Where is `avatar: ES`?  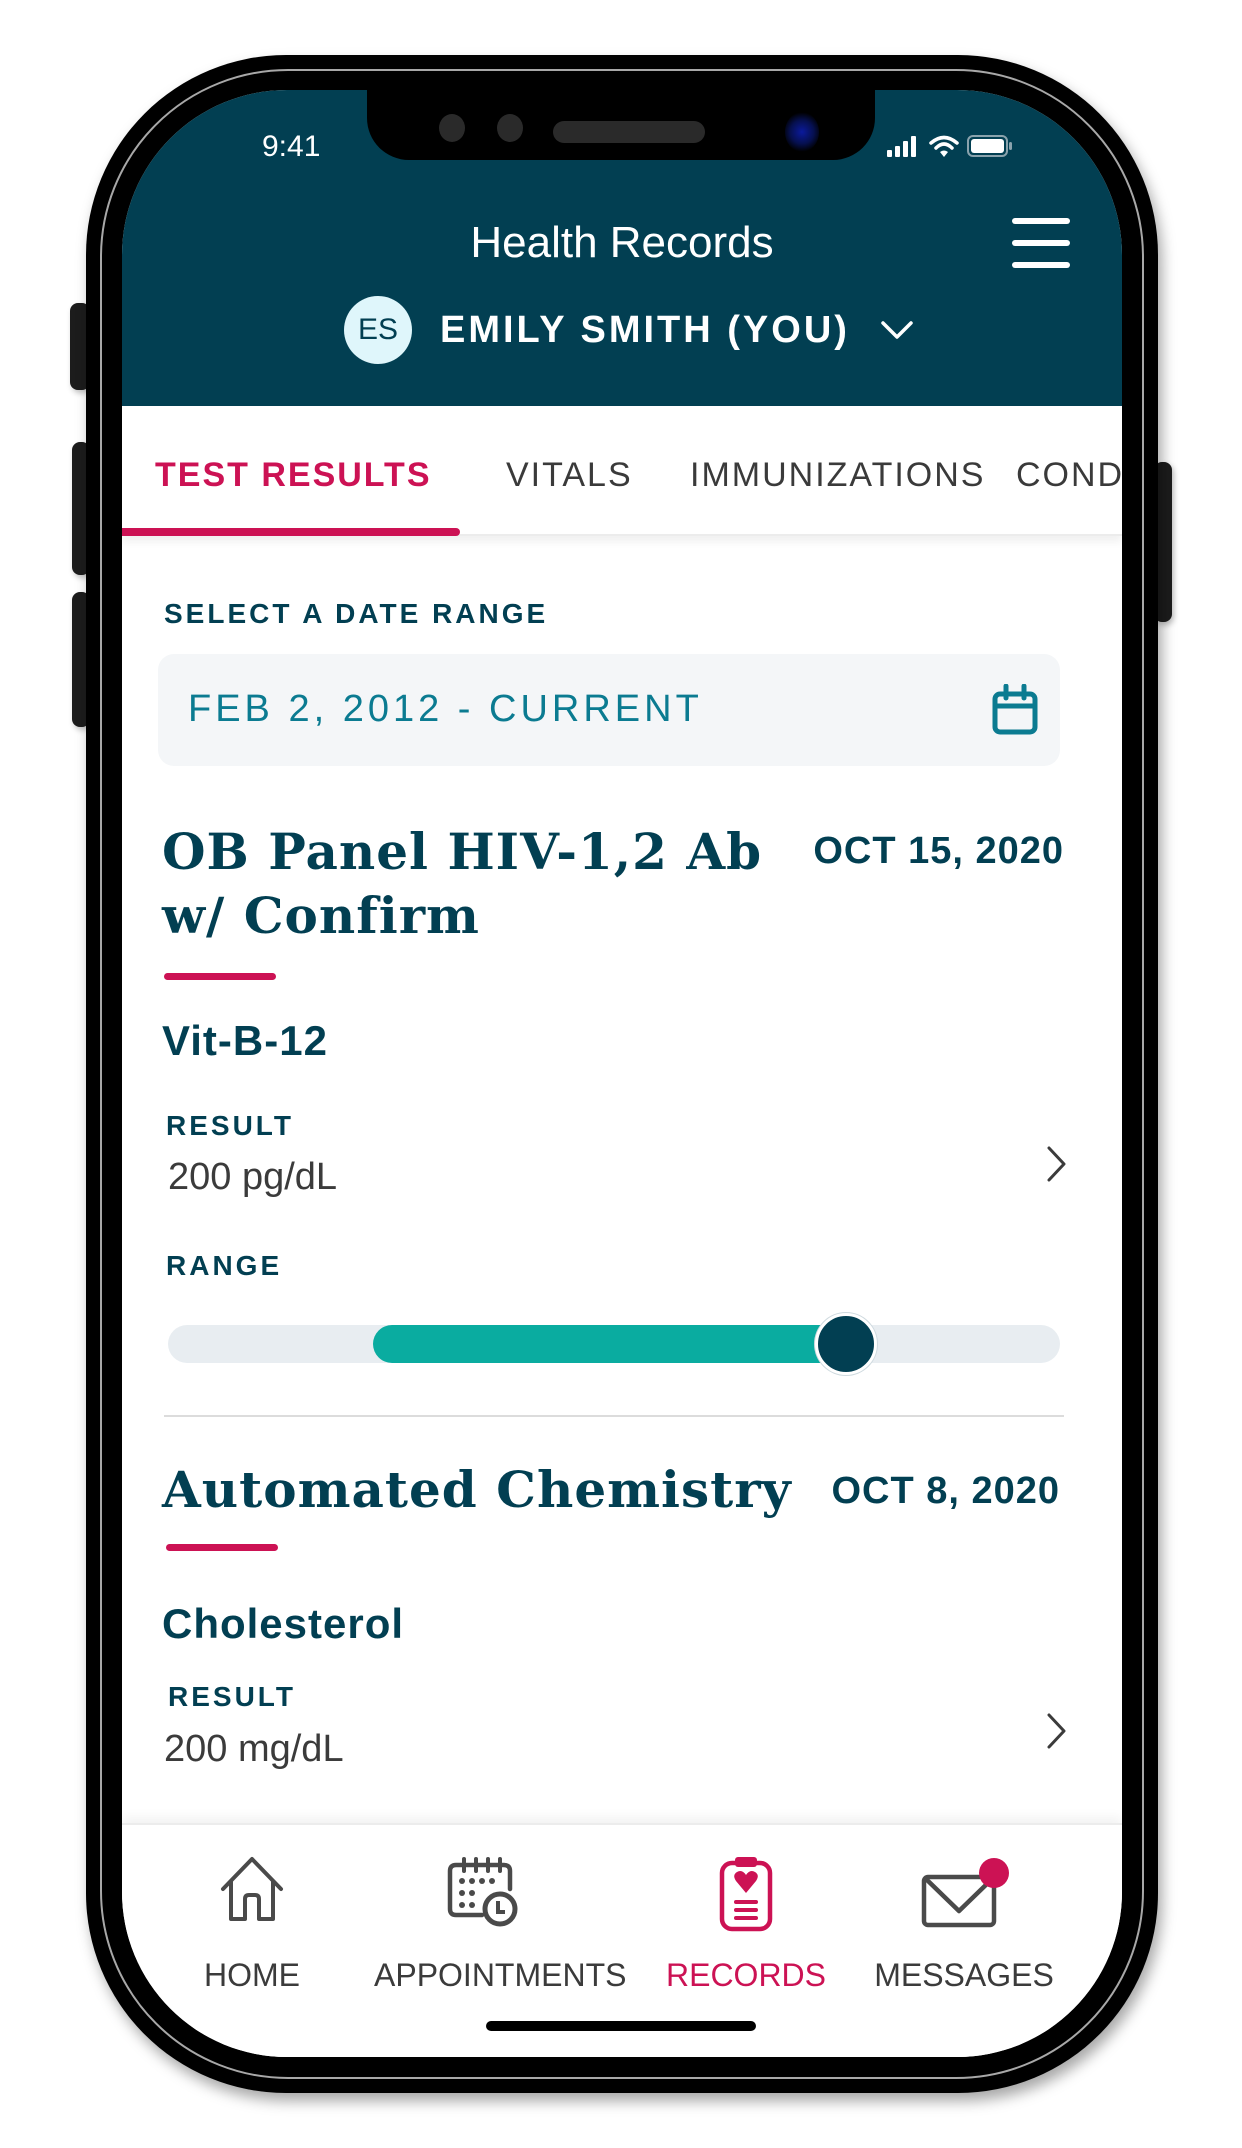
avatar: ES is located at coordinates (378, 330).